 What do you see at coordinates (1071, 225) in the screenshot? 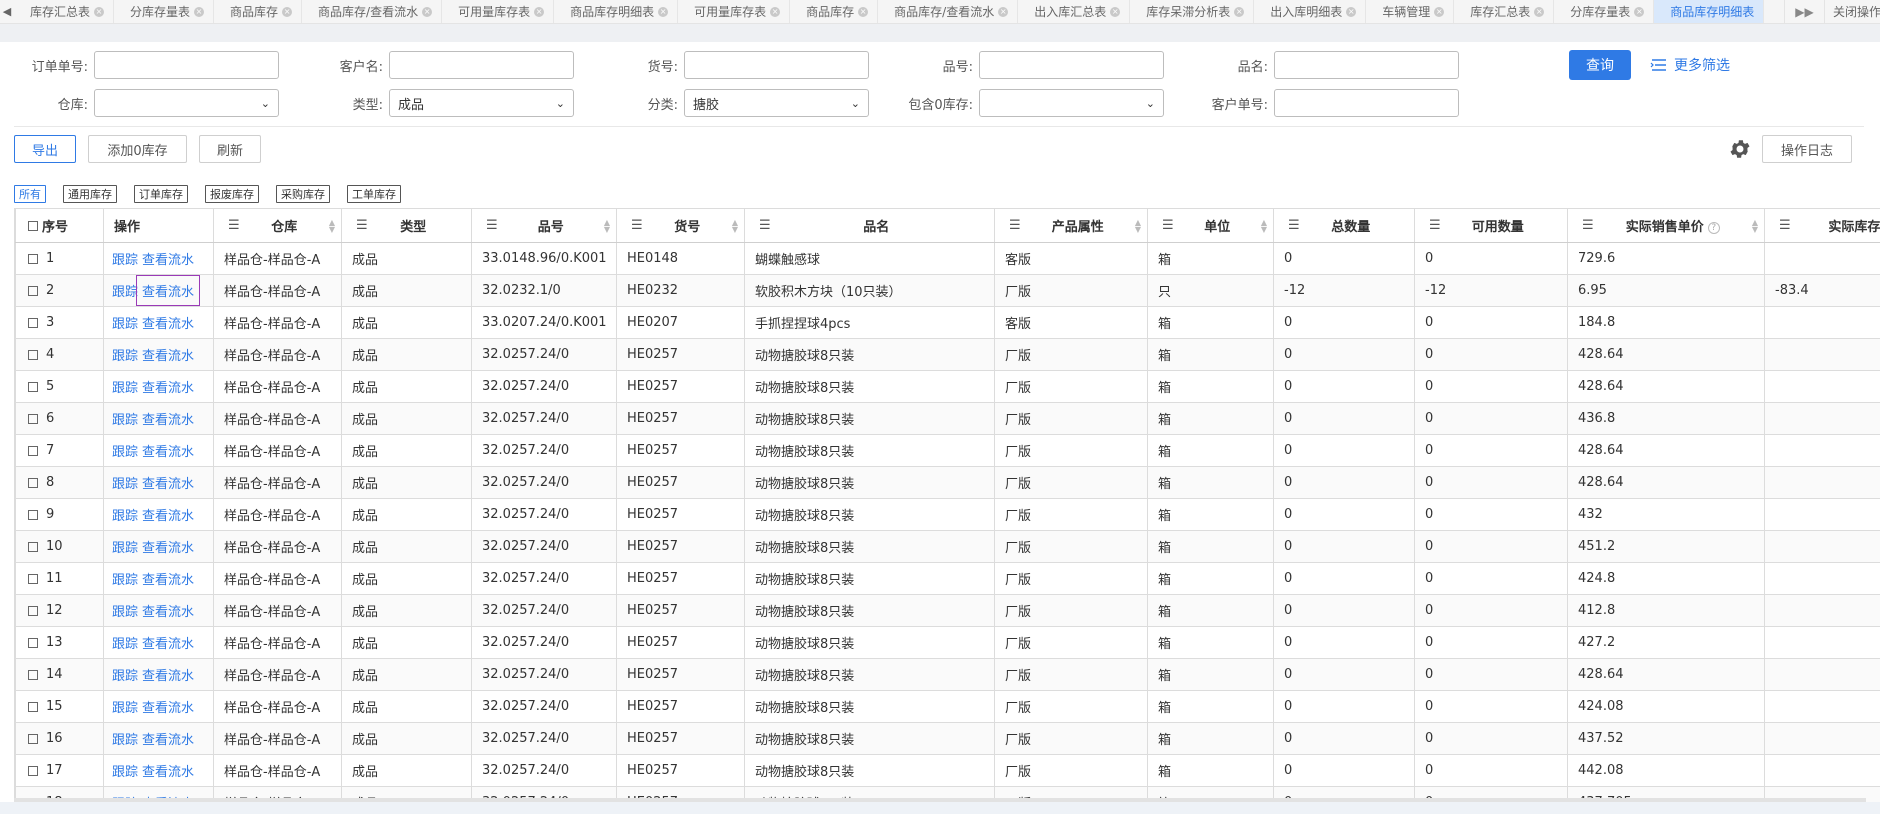
I see `col-attr: ☰ 产品属性 ▲ ▼` at bounding box center [1071, 225].